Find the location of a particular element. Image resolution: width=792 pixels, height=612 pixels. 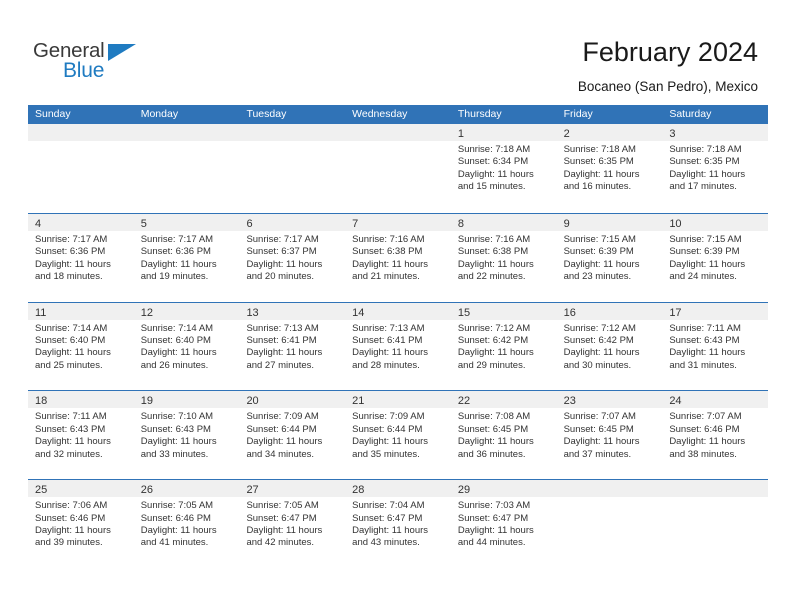

day-number: 10 is located at coordinates (675, 223).